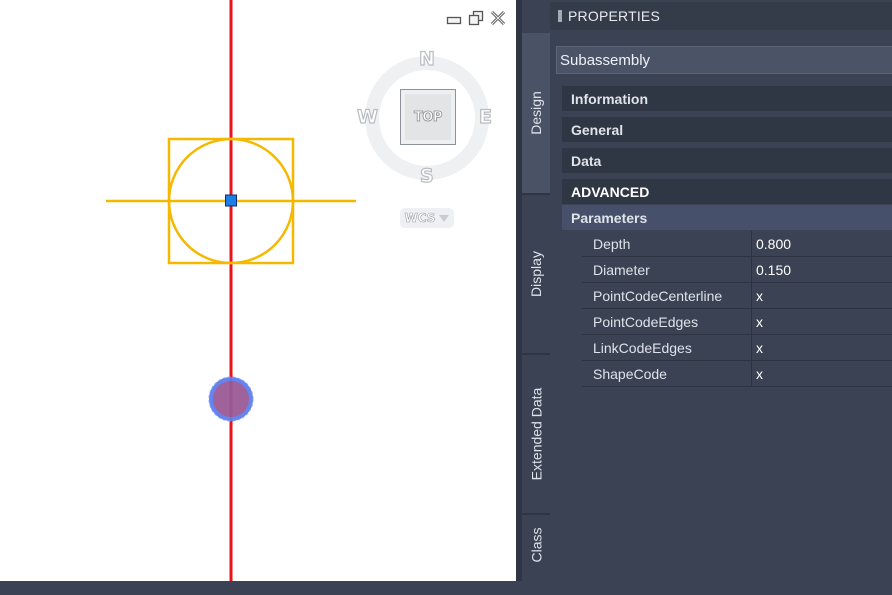  What do you see at coordinates (727, 160) in the screenshot?
I see `section-data: Data` at bounding box center [727, 160].